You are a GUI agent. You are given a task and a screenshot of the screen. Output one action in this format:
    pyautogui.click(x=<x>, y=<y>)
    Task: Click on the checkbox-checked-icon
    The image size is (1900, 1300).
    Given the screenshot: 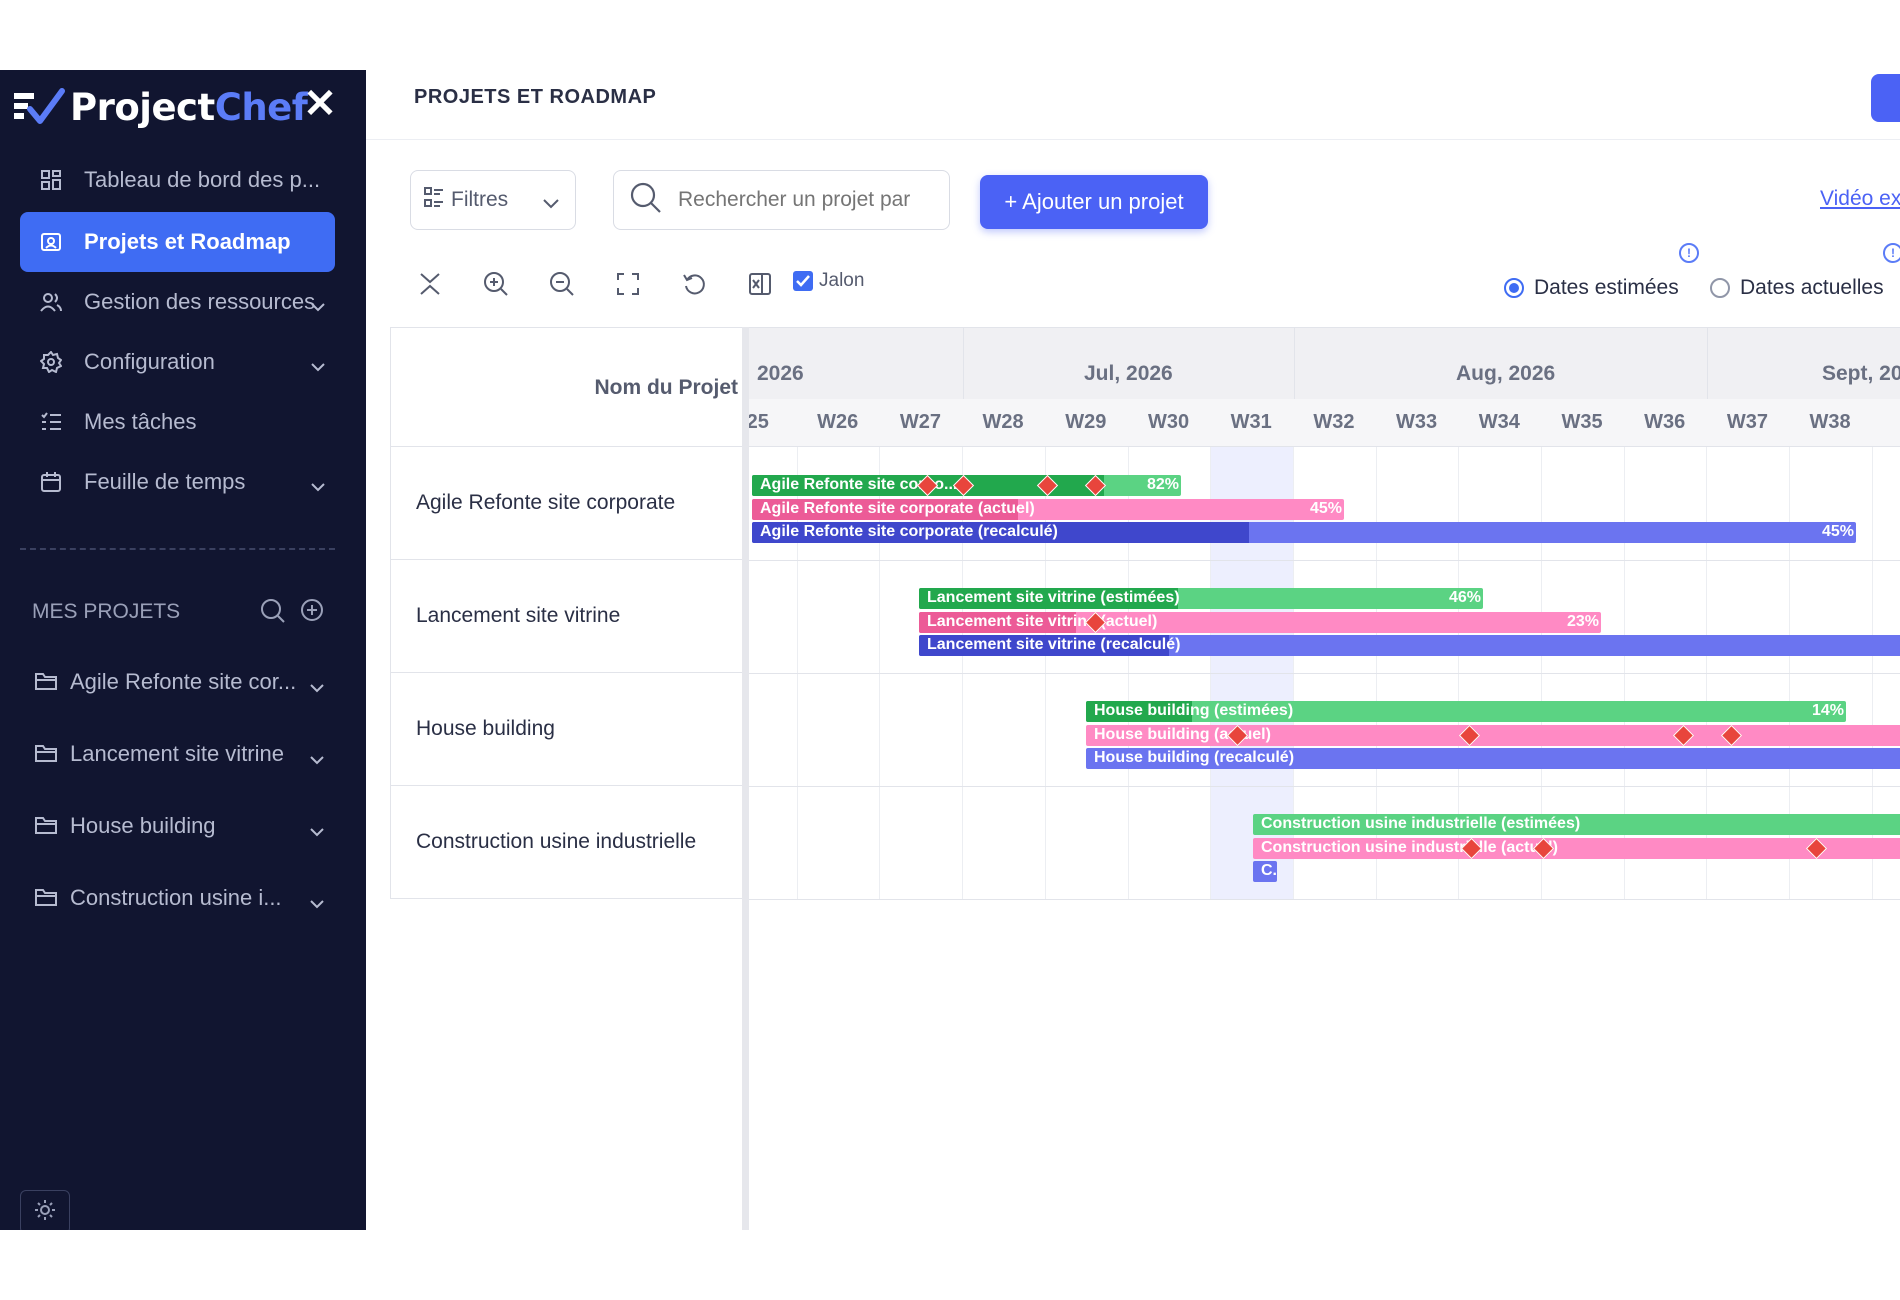 What is the action you would take?
    pyautogui.click(x=803, y=281)
    